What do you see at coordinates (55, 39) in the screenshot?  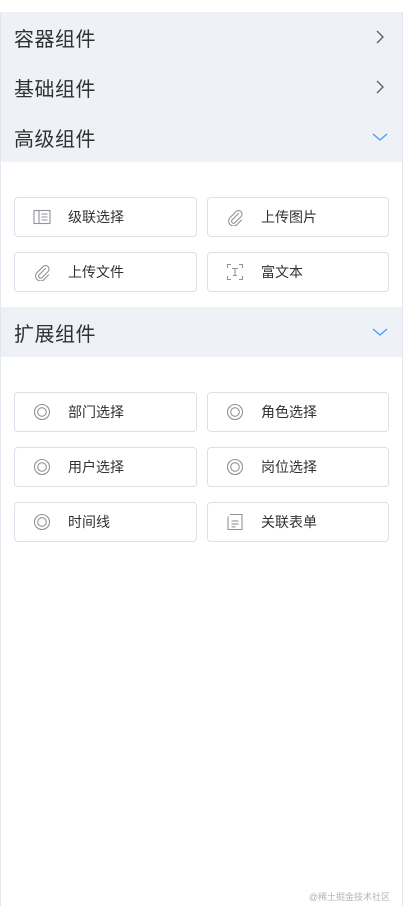 I see `section-title: 容器组件` at bounding box center [55, 39].